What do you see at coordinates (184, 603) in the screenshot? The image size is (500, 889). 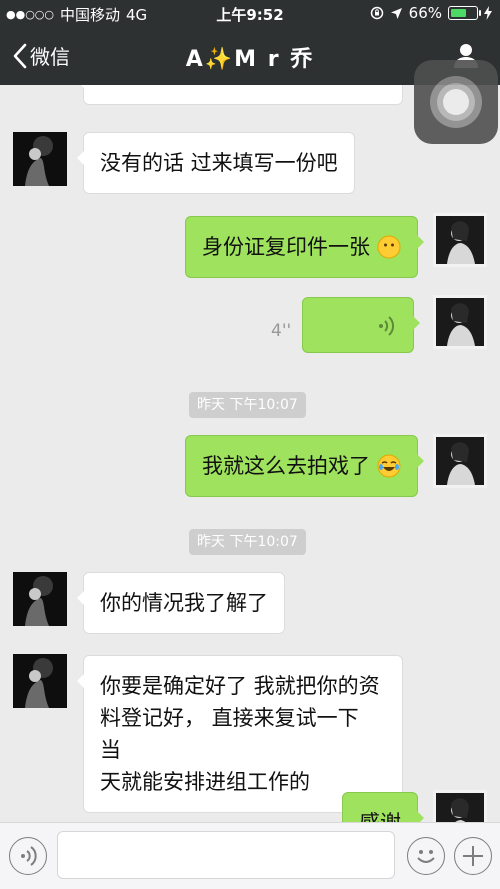 I see `message-text: 你的情况我了解了` at bounding box center [184, 603].